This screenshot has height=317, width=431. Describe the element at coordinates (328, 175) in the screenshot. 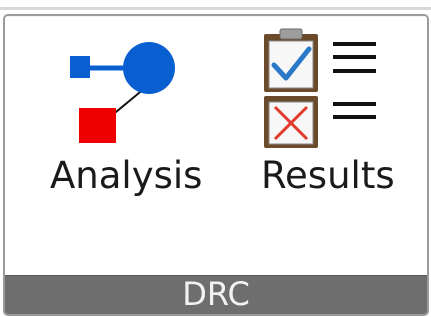

I see `results-label: Results` at that location.